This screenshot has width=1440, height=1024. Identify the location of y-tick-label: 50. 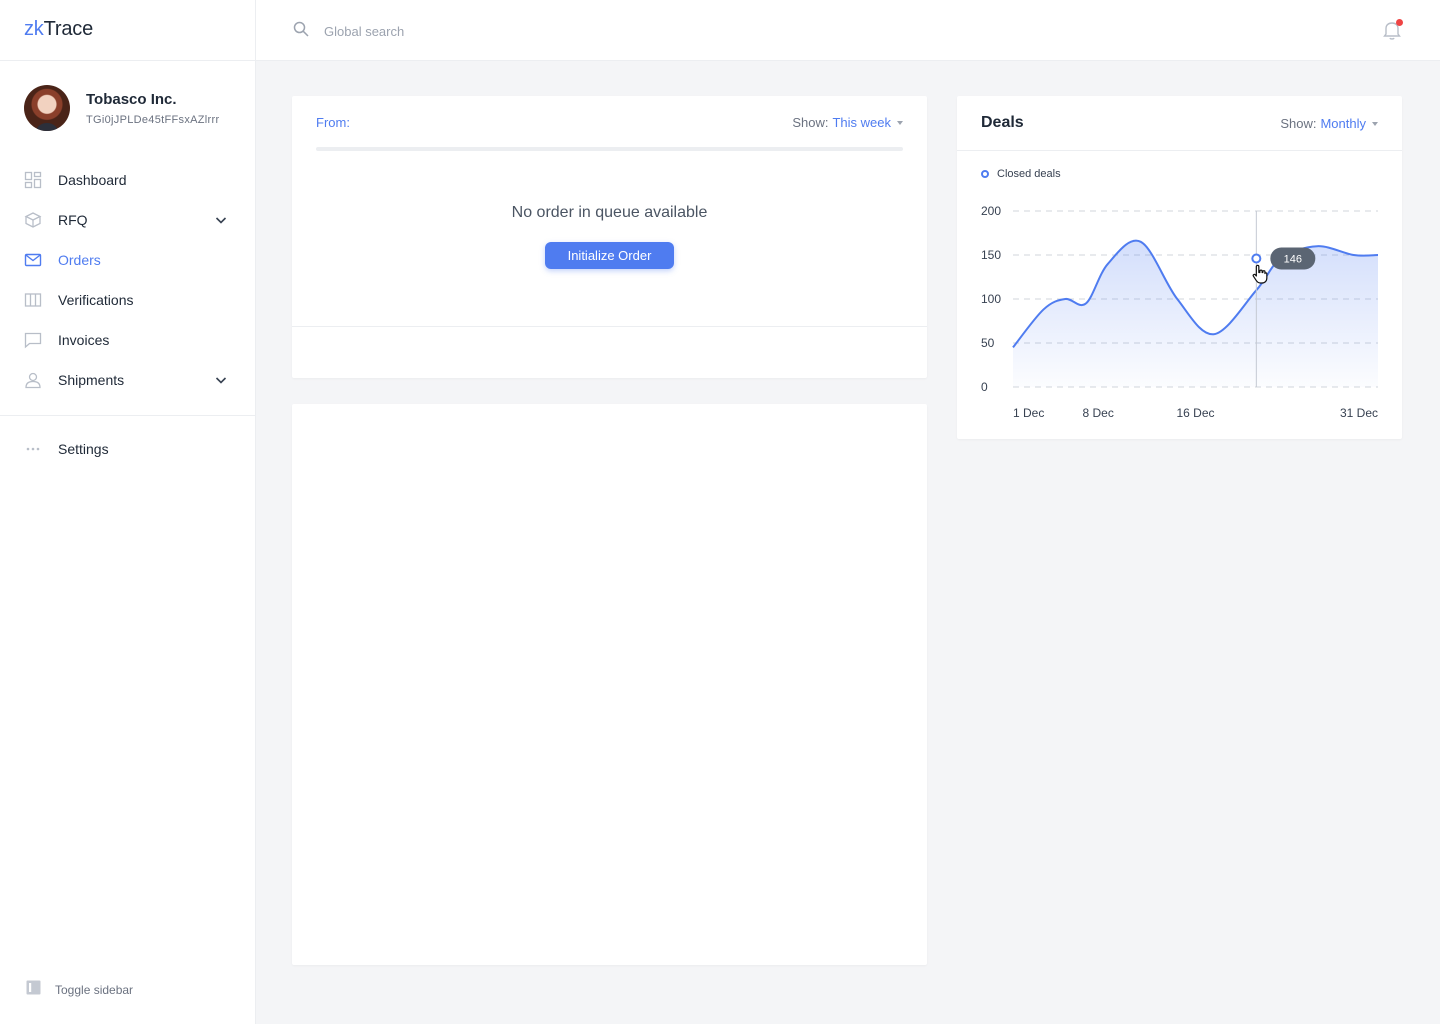
(988, 343).